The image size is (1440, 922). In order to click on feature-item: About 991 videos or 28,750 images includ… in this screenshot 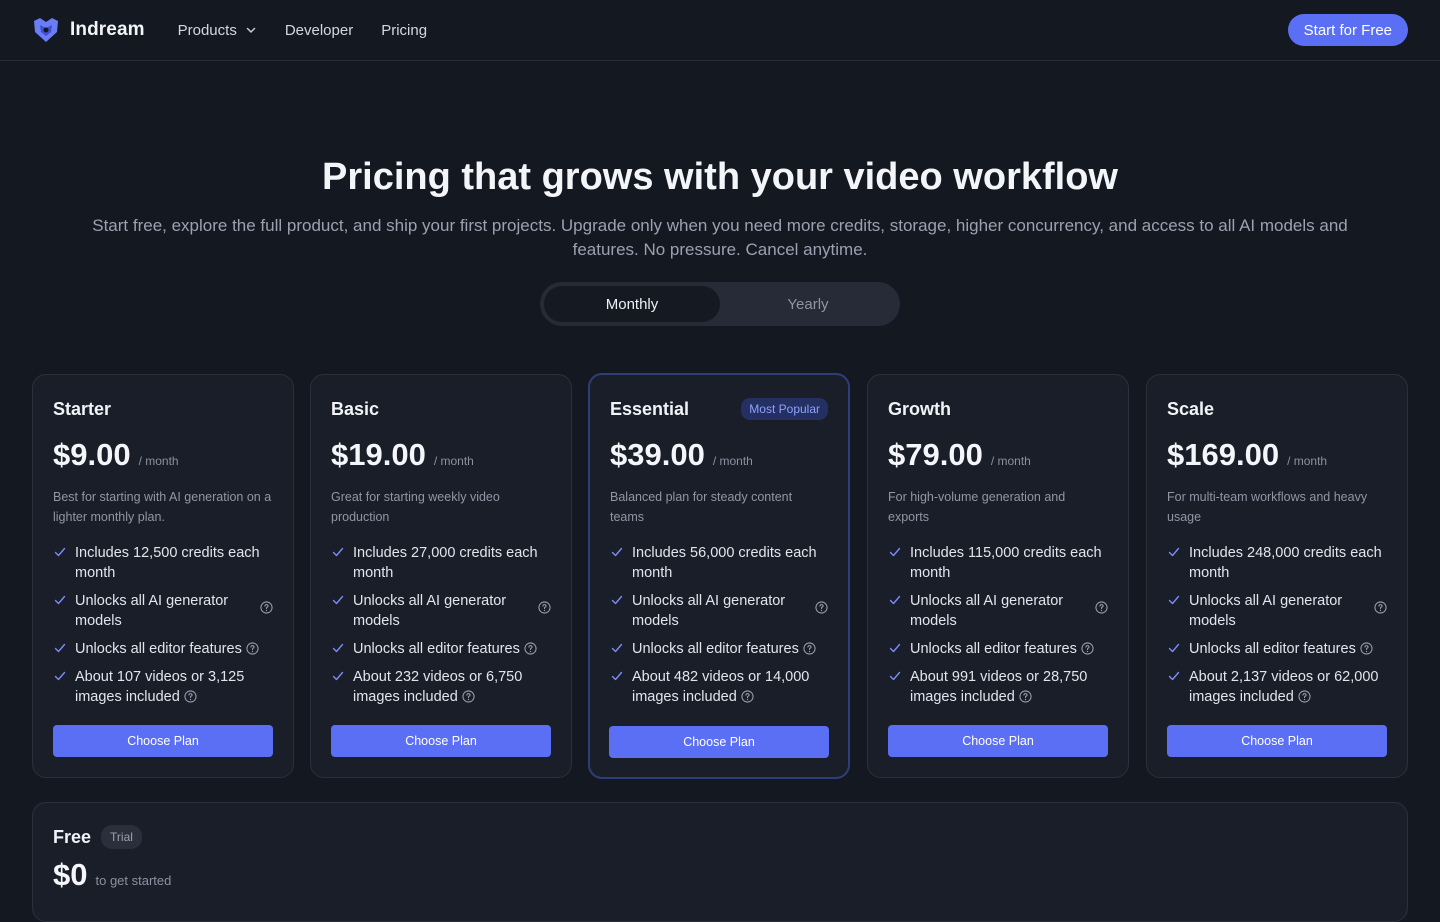, I will do `click(998, 687)`.